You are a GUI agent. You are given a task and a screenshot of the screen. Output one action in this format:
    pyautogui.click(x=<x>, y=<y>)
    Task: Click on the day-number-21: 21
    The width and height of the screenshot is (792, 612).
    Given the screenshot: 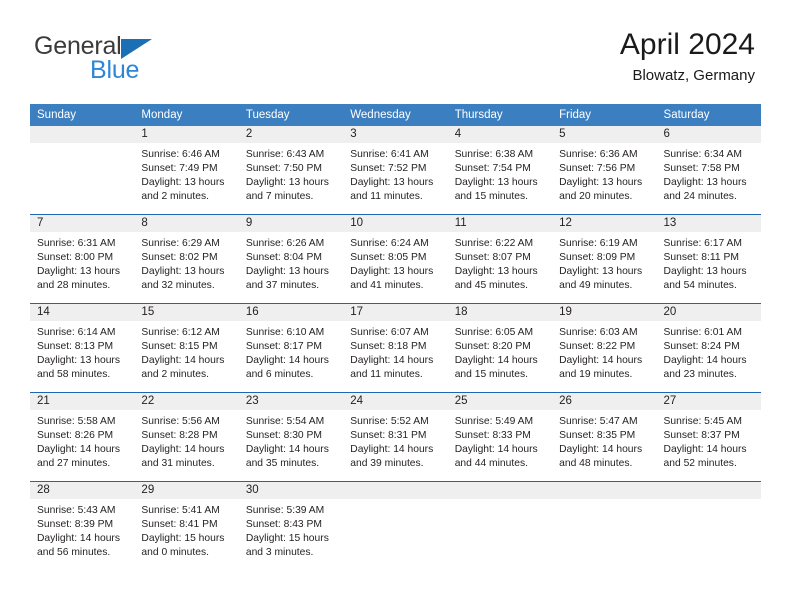 What is the action you would take?
    pyautogui.click(x=82, y=401)
    